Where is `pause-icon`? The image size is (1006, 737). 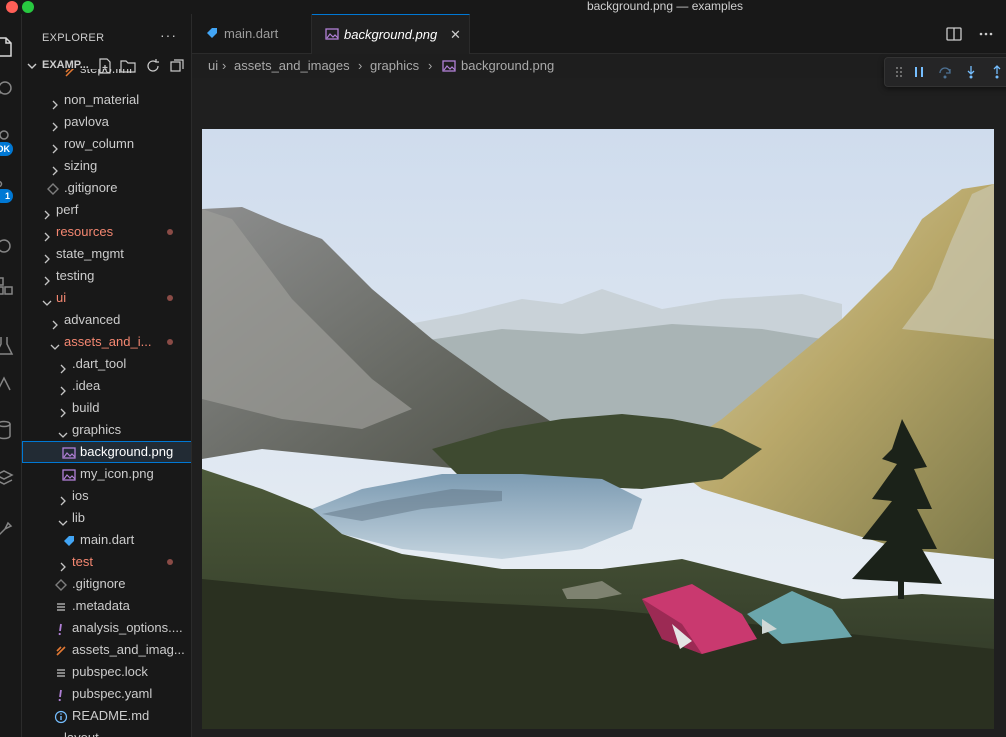 pause-icon is located at coordinates (919, 72).